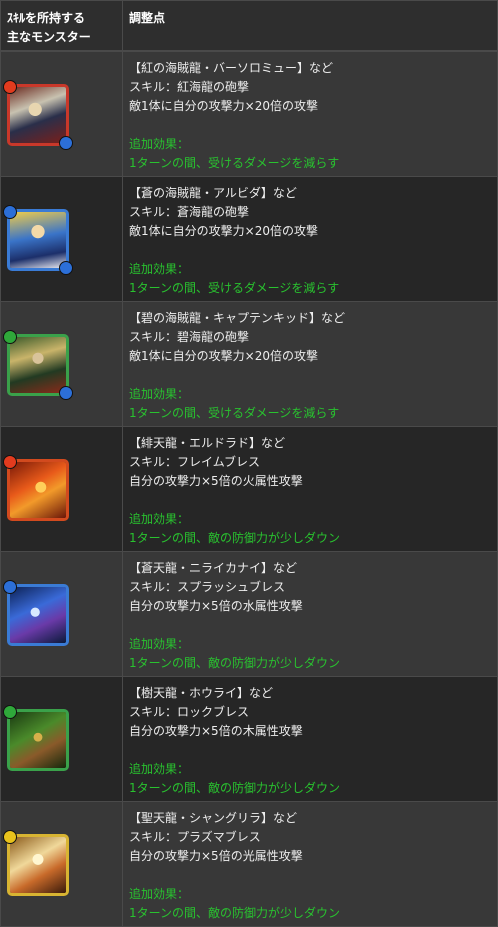 Image resolution: width=498 pixels, height=927 pixels. I want to click on sky-dragon-horai-icon, so click(38, 740).